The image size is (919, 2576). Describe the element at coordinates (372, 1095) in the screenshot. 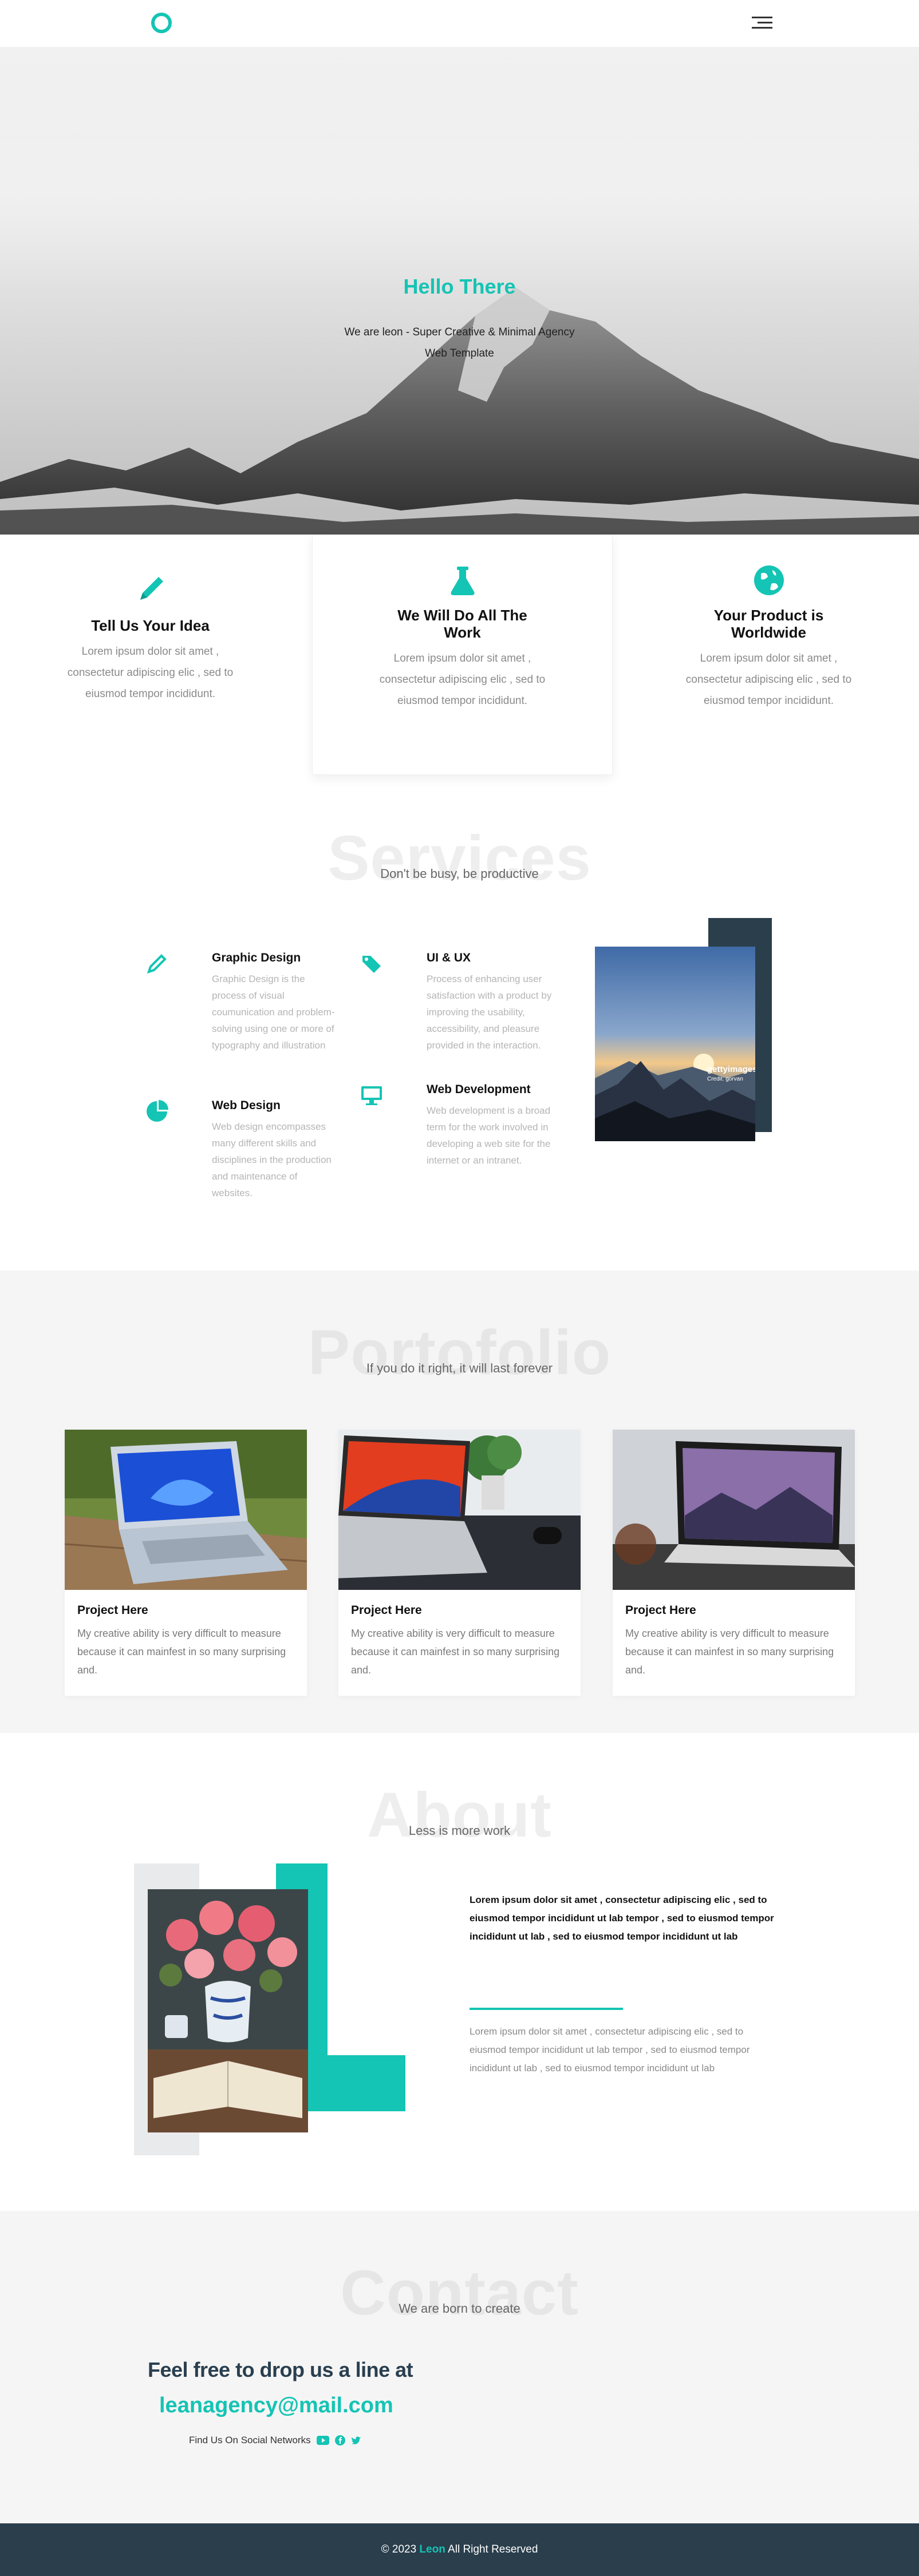

I see `desktop-icon` at that location.